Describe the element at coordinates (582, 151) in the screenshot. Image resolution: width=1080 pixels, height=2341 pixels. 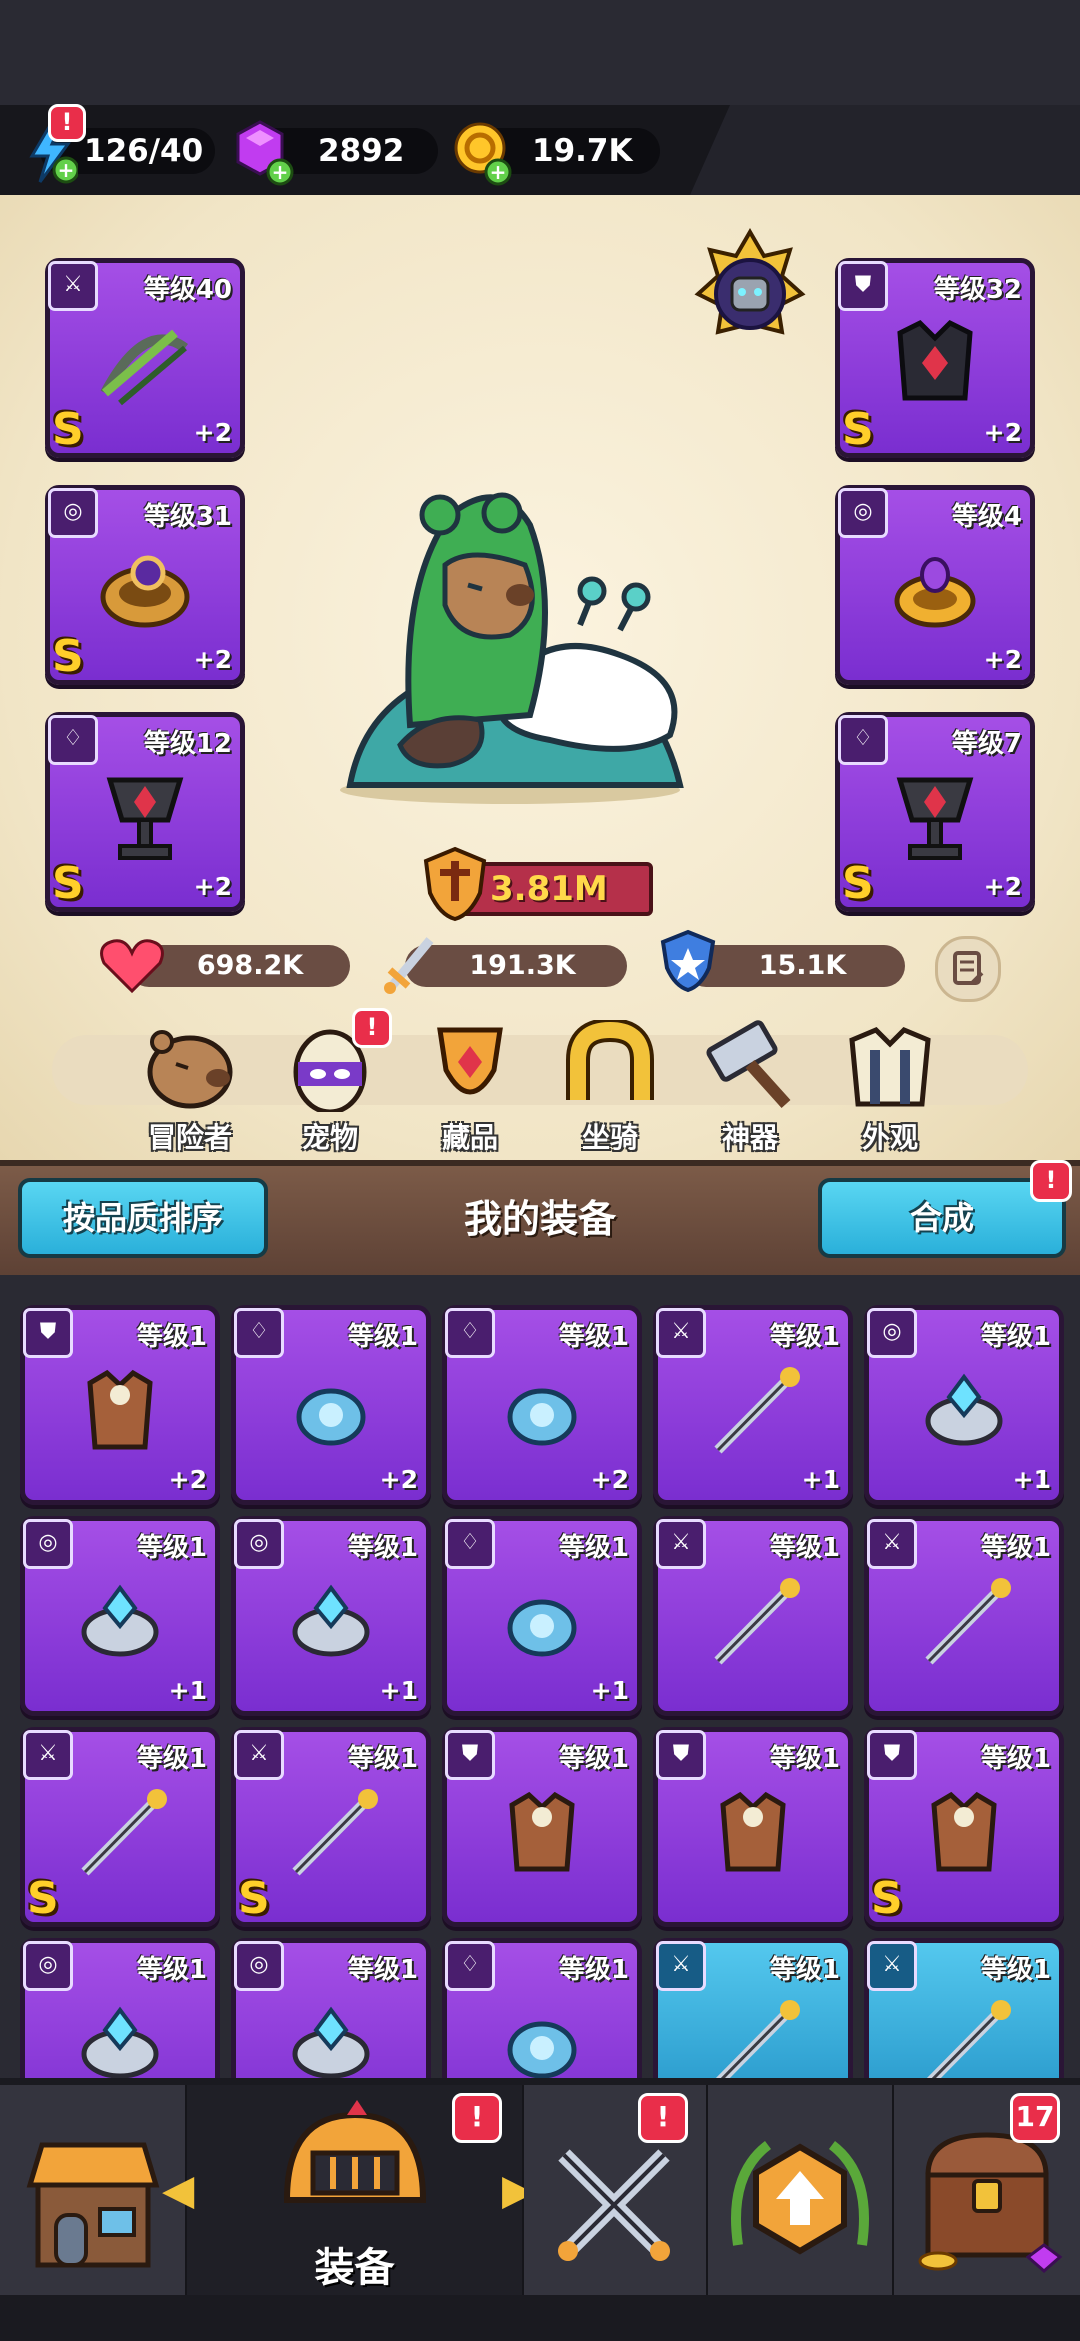
I see `gold-value: 19.7K` at that location.